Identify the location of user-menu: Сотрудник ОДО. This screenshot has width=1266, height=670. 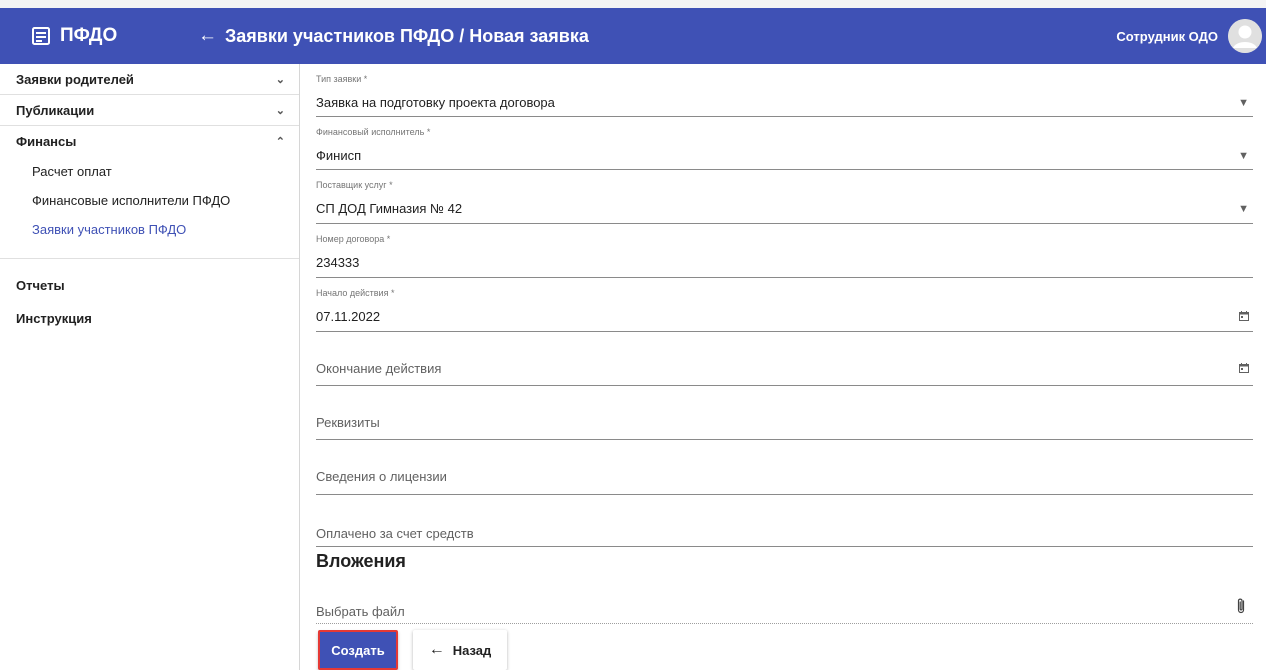
(1189, 36).